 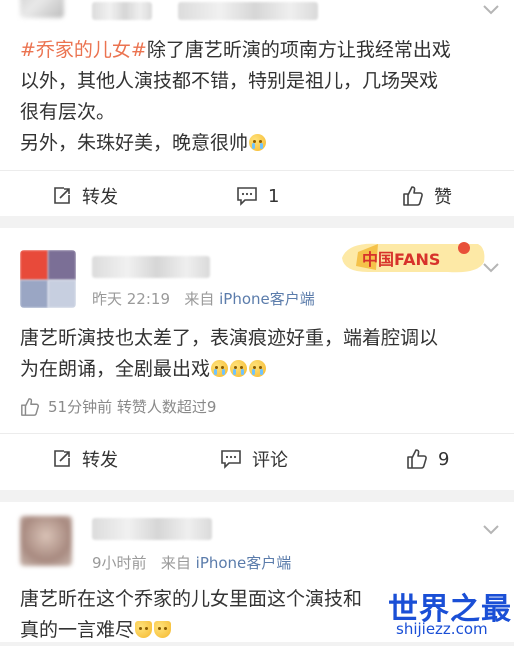 I want to click on like-button: 9, so click(x=427, y=459).